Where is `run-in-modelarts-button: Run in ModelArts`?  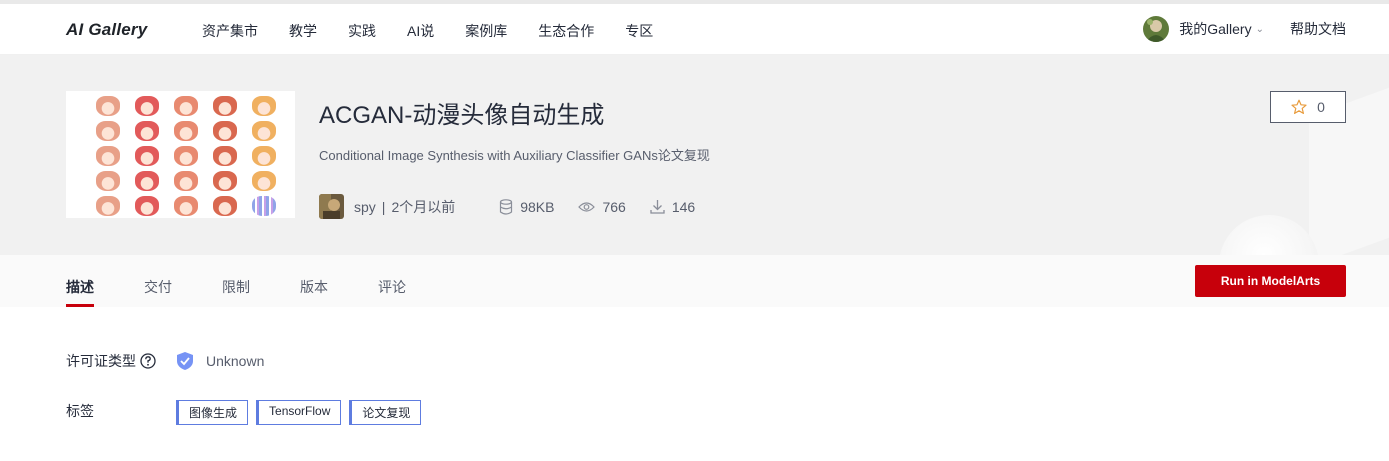 run-in-modelarts-button: Run in ModelArts is located at coordinates (1270, 281).